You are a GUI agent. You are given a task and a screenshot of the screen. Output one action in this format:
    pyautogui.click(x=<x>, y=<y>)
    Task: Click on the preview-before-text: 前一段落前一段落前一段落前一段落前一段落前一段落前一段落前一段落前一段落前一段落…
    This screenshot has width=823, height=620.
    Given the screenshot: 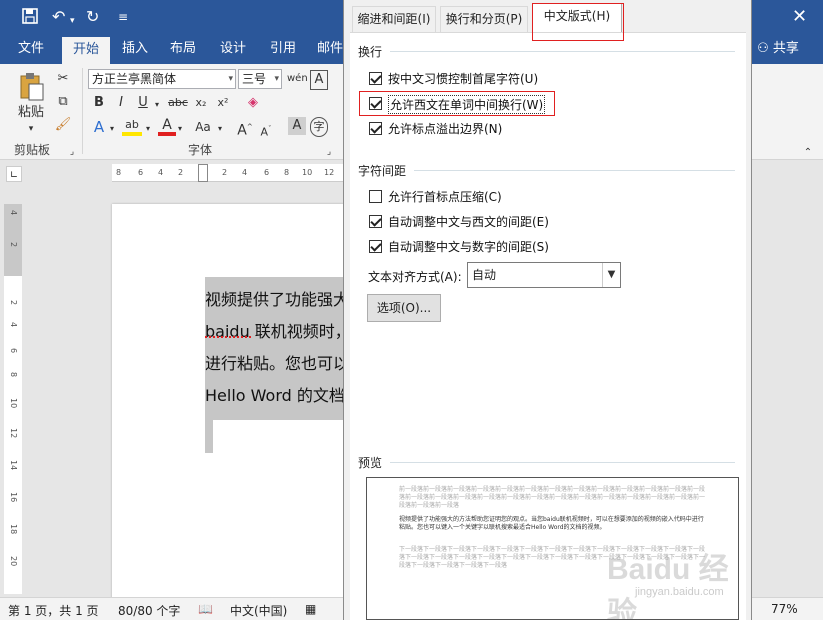 What is the action you would take?
    pyautogui.click(x=552, y=497)
    